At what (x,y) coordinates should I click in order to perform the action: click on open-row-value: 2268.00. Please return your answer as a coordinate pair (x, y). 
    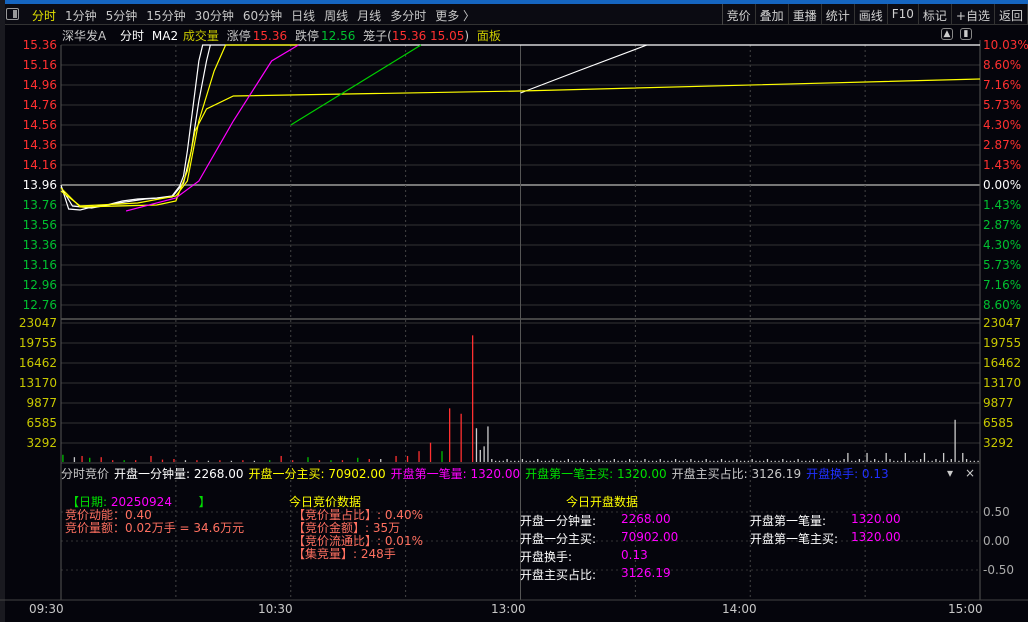
    Looking at the image, I should click on (646, 519).